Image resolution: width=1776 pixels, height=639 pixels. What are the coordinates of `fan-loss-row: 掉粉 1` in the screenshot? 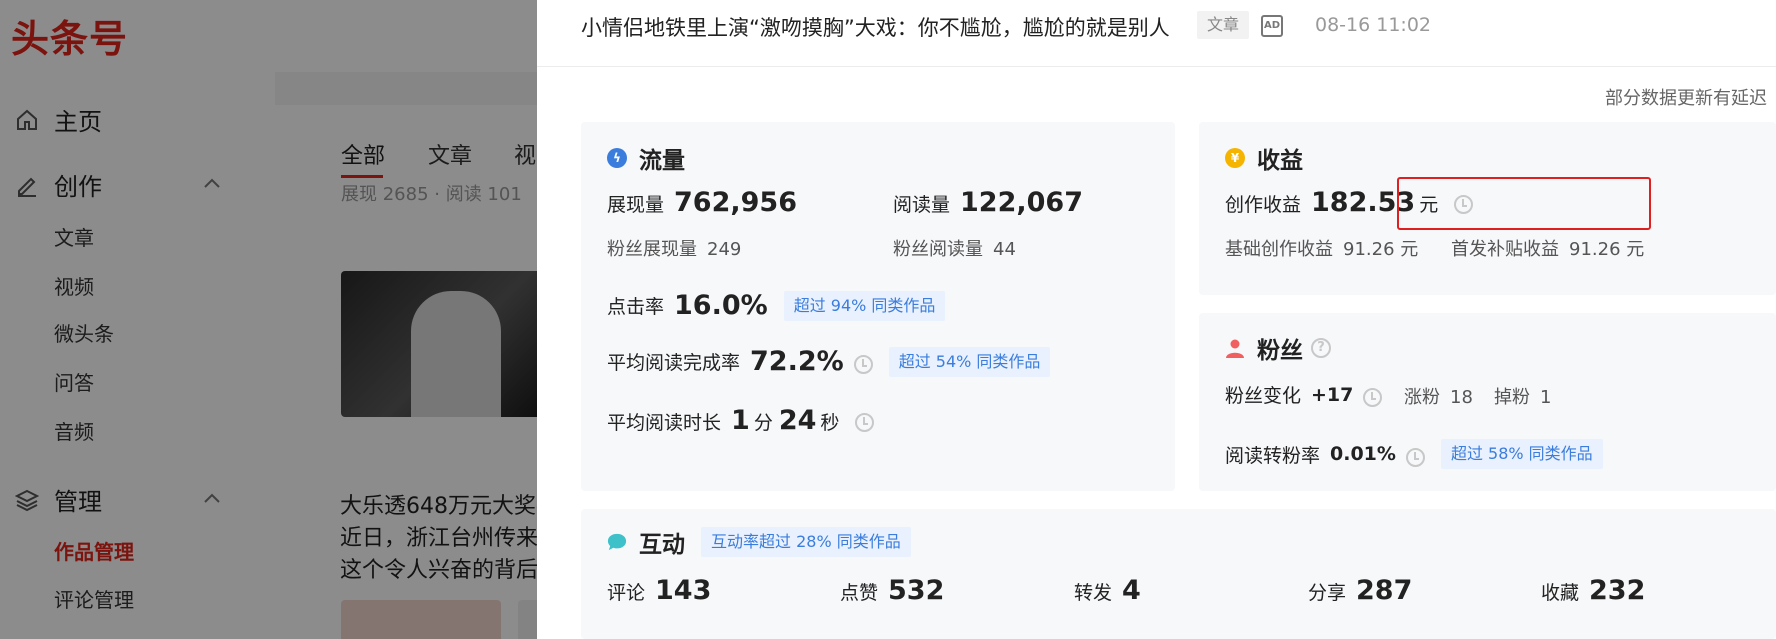 It's located at (1522, 396).